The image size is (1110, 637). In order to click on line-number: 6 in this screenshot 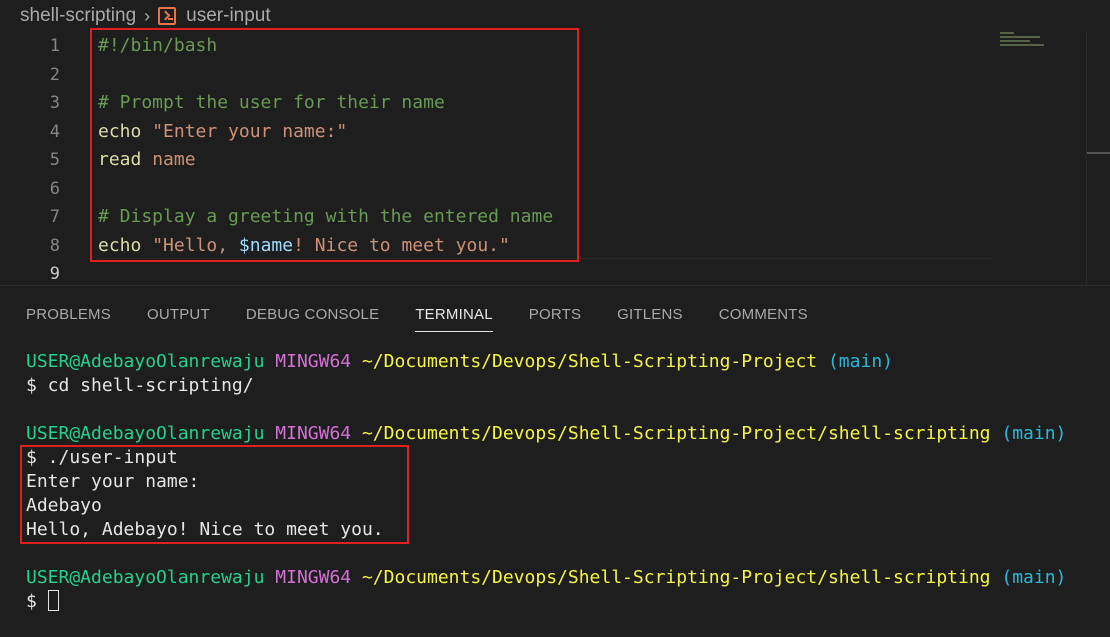, I will do `click(54, 189)`.